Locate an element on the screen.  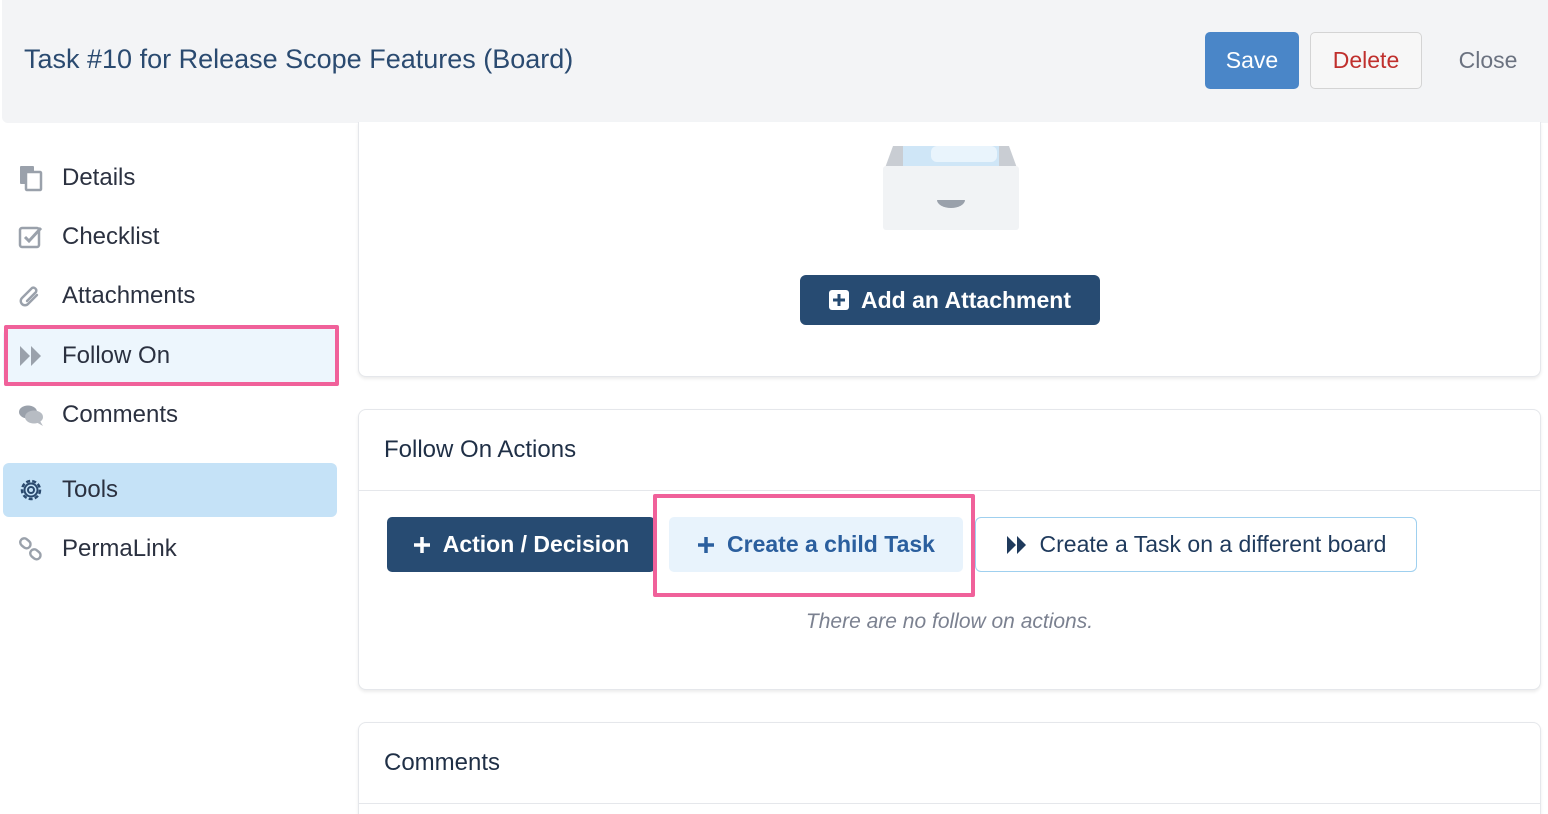
add-attachment-button: Add an Attachment is located at coordinates (950, 300).